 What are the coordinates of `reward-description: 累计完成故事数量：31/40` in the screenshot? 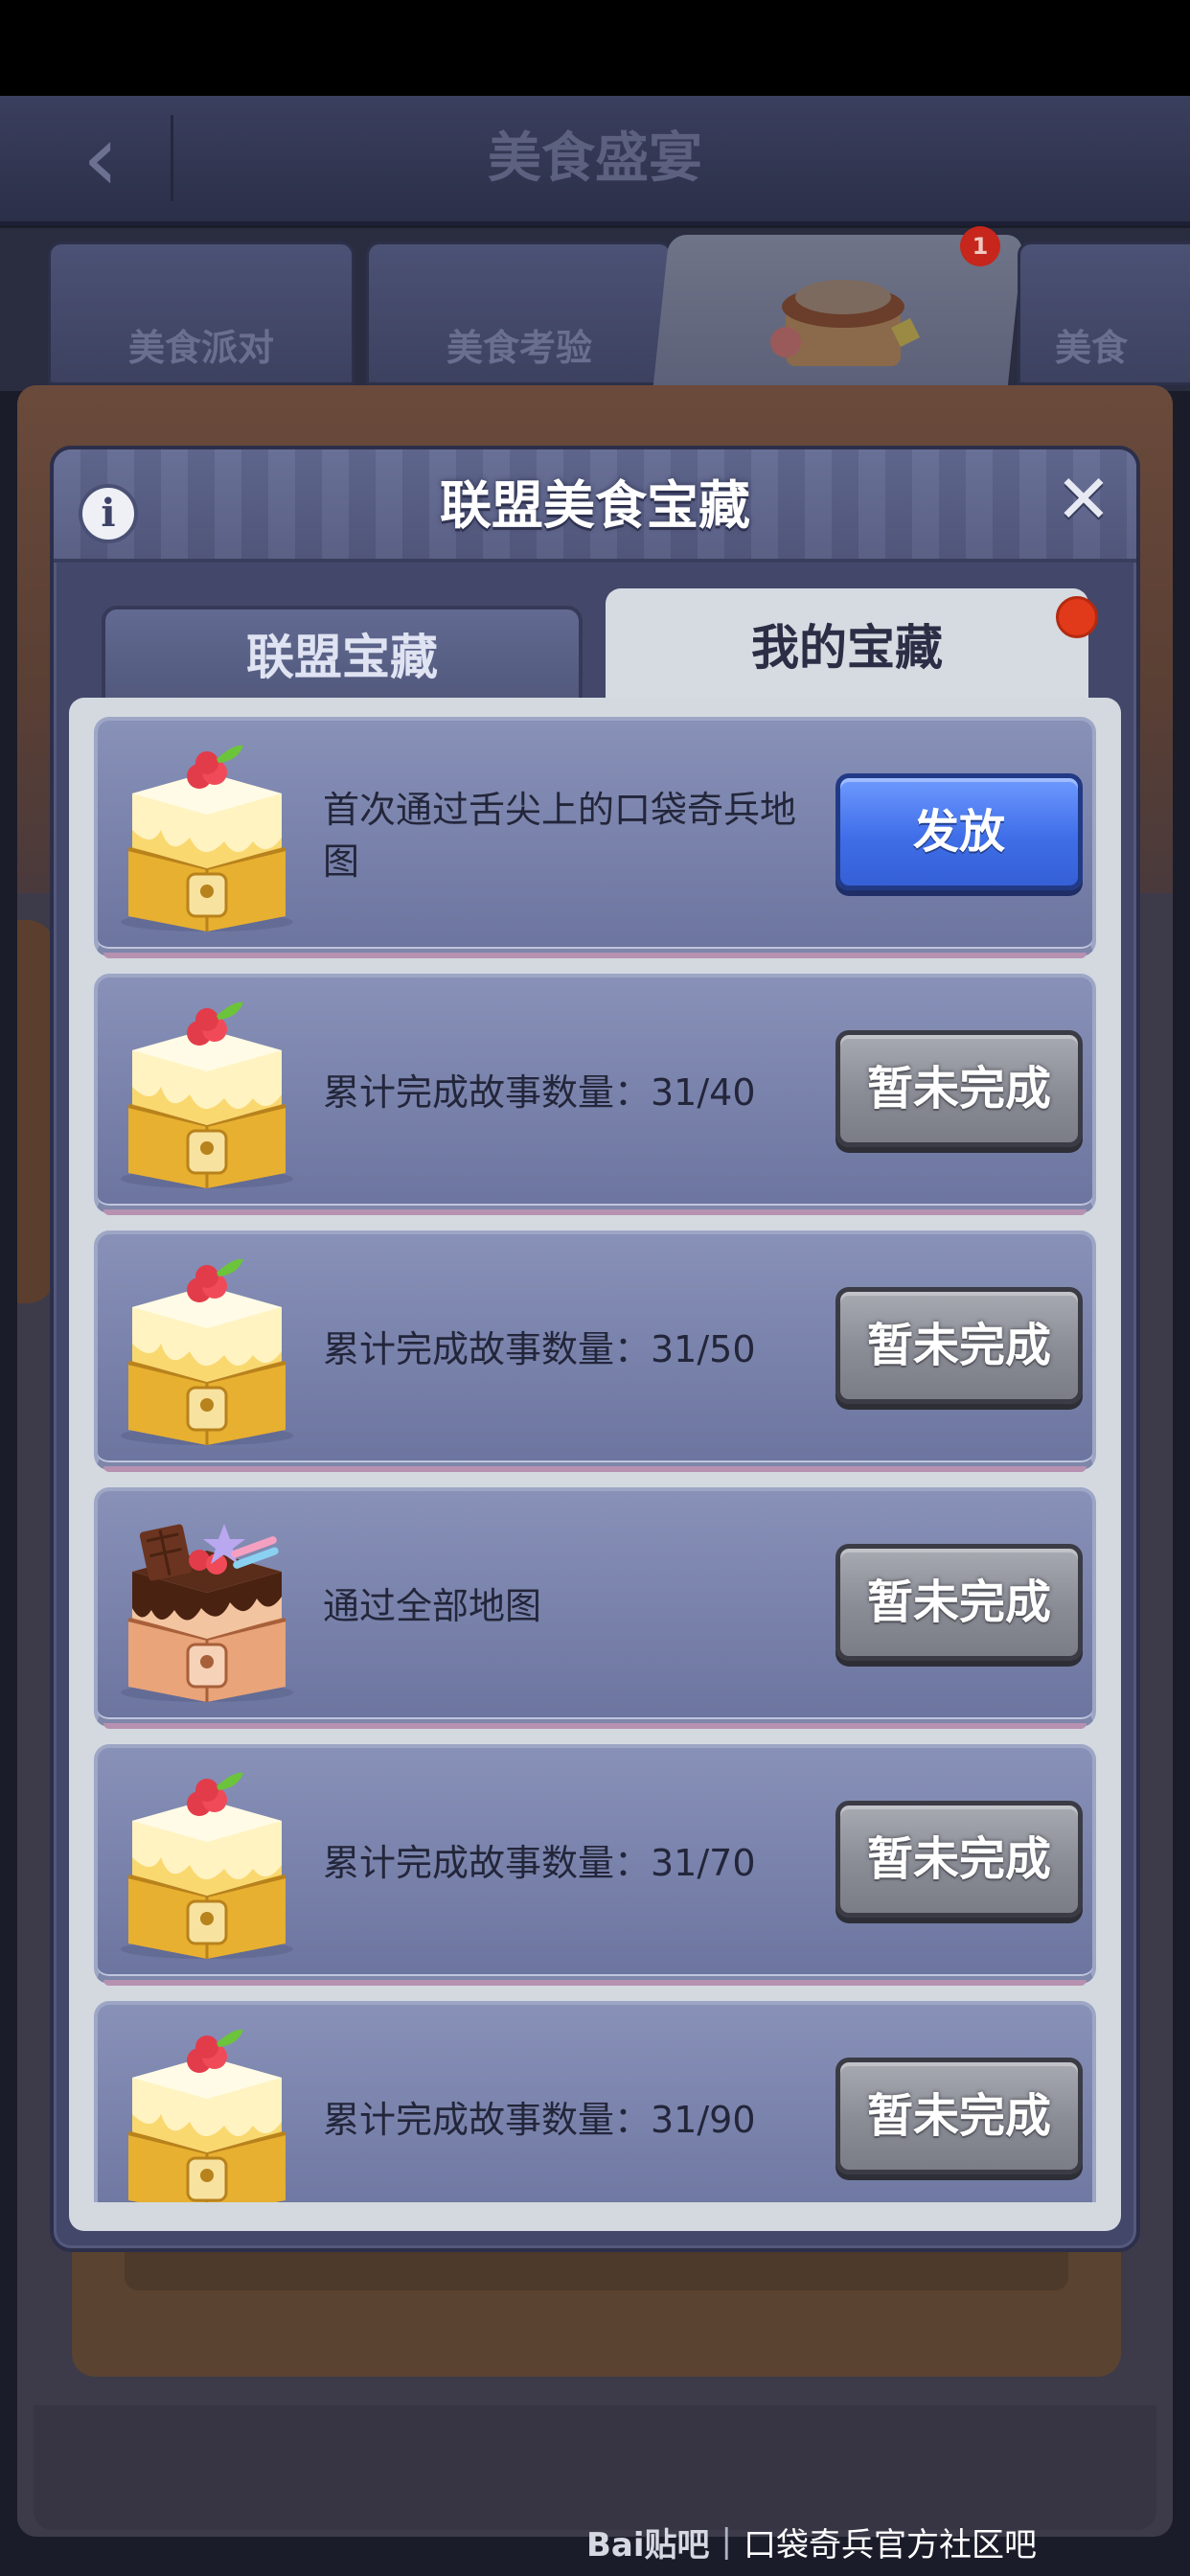 It's located at (540, 1092).